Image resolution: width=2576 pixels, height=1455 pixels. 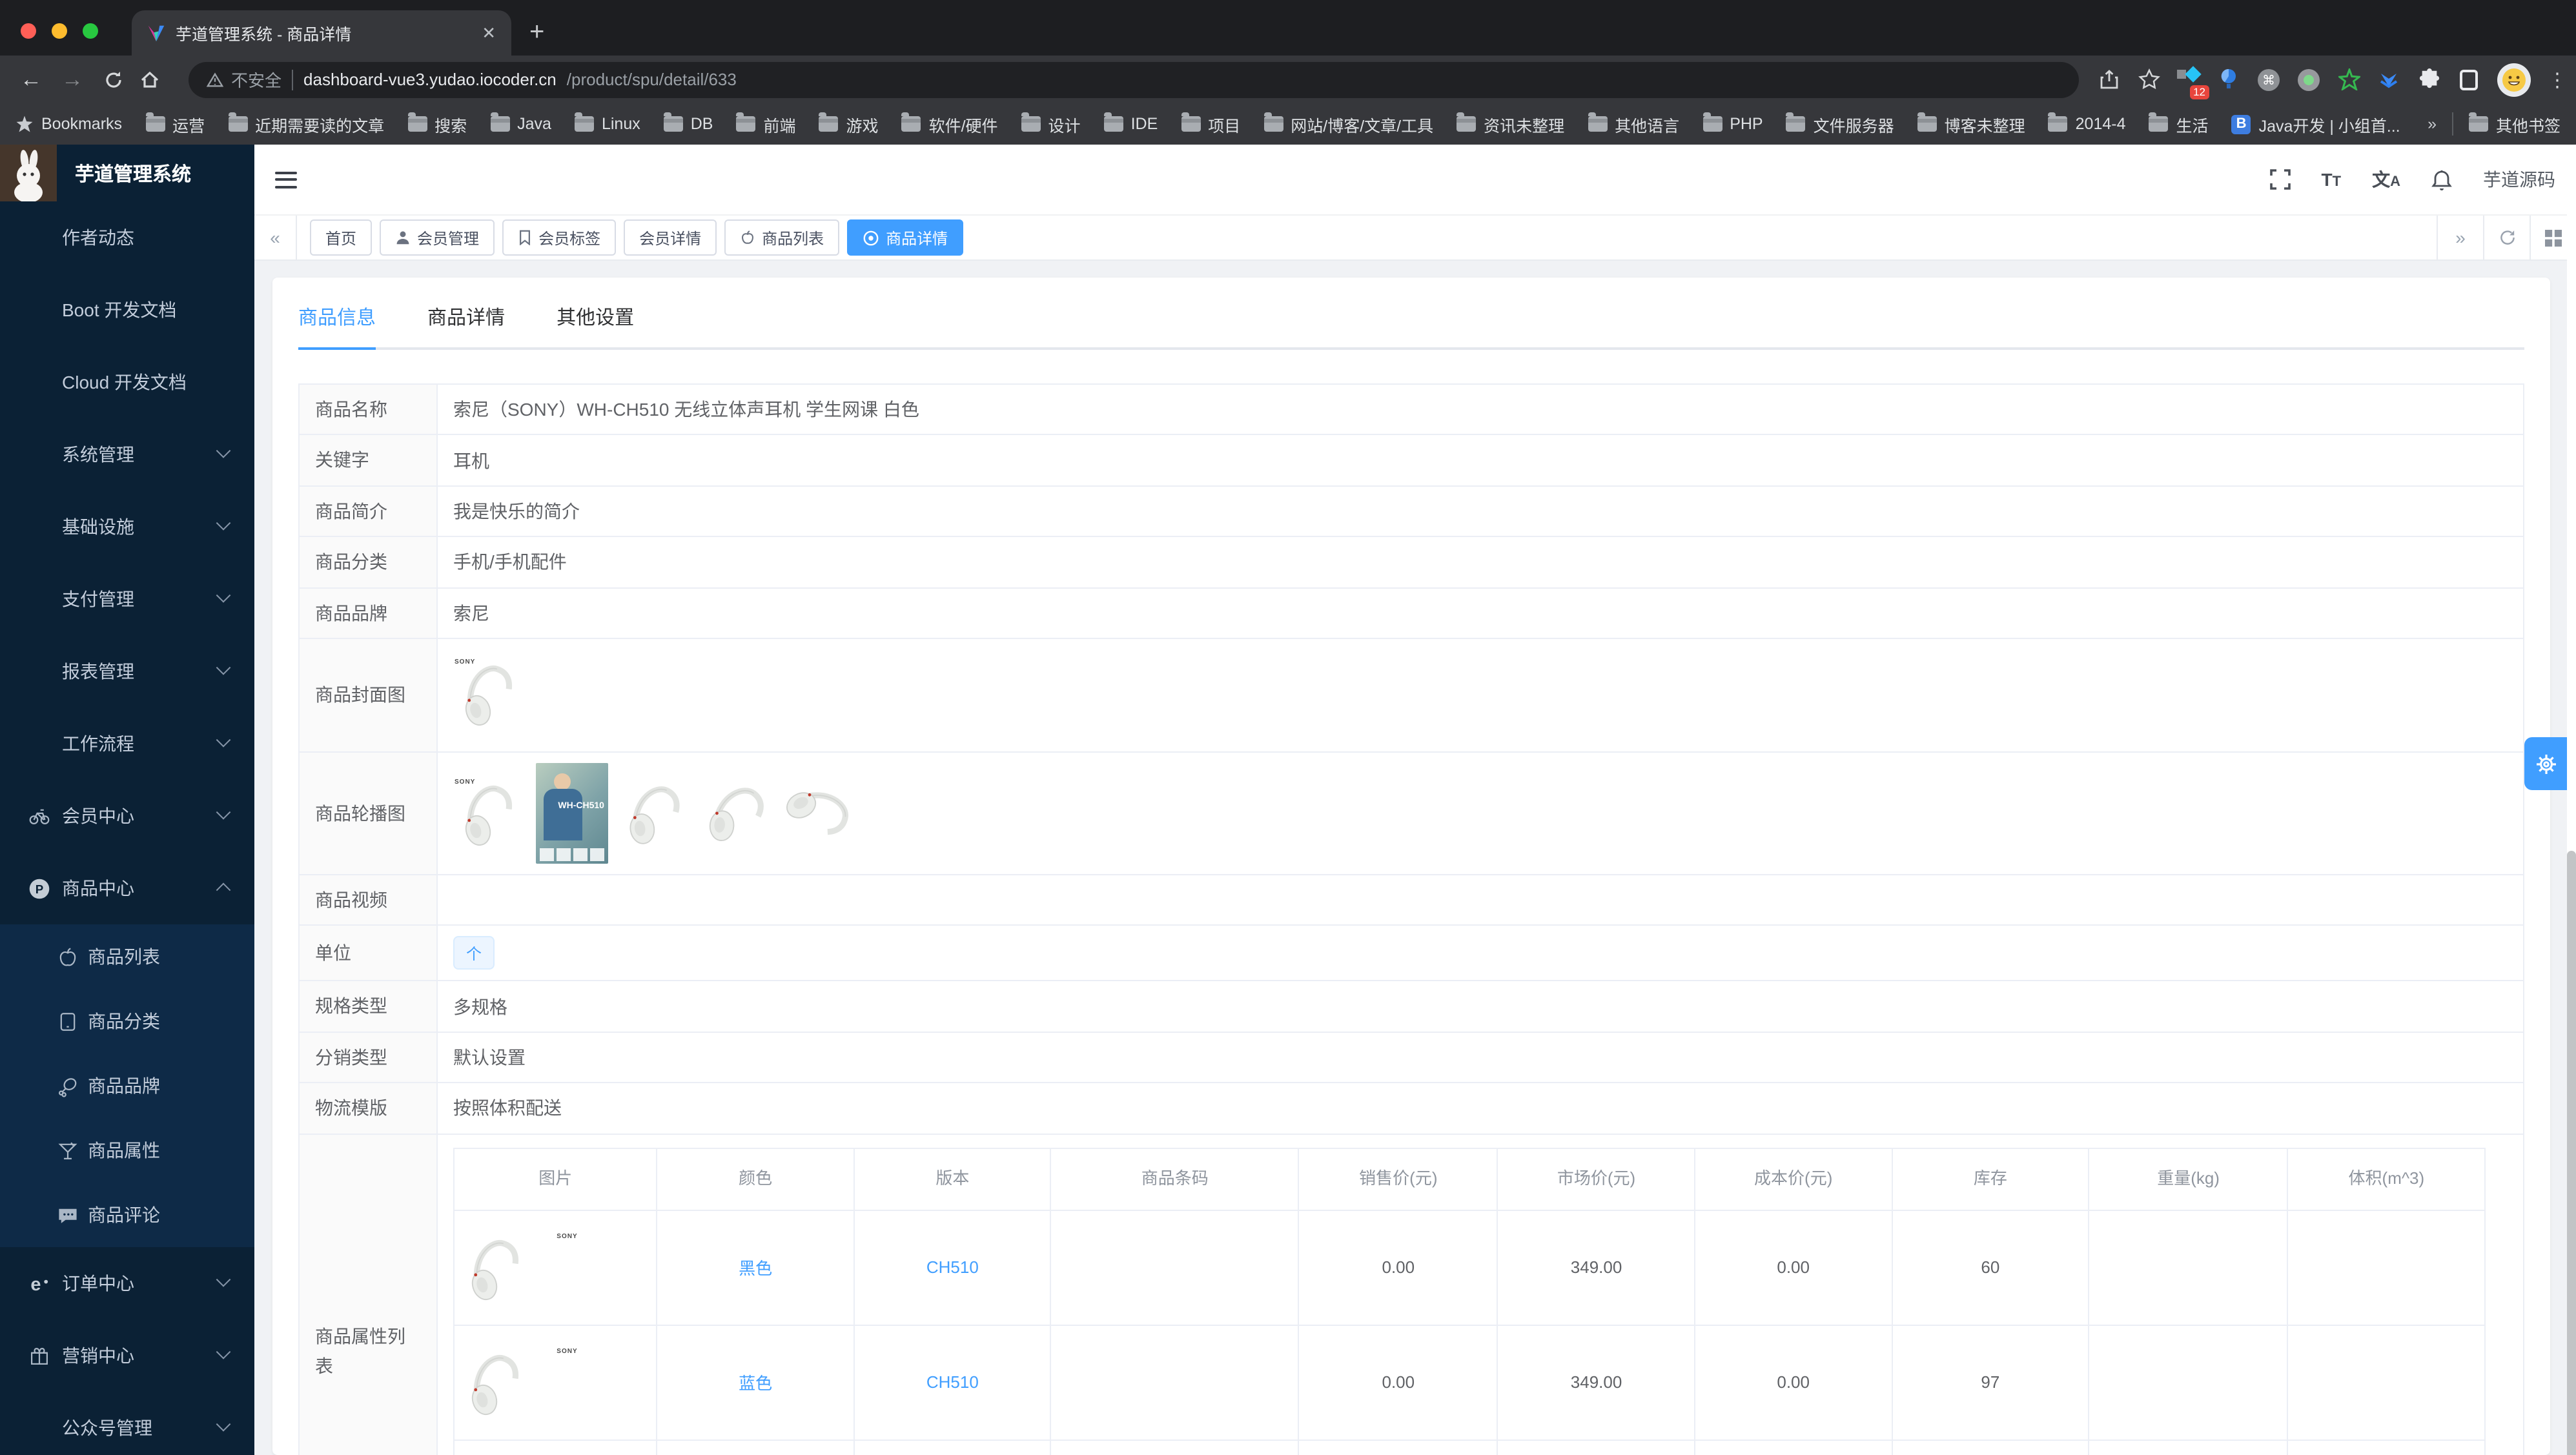 What do you see at coordinates (1732, 122) in the screenshot?
I see `bookmark-folder: PHP` at bounding box center [1732, 122].